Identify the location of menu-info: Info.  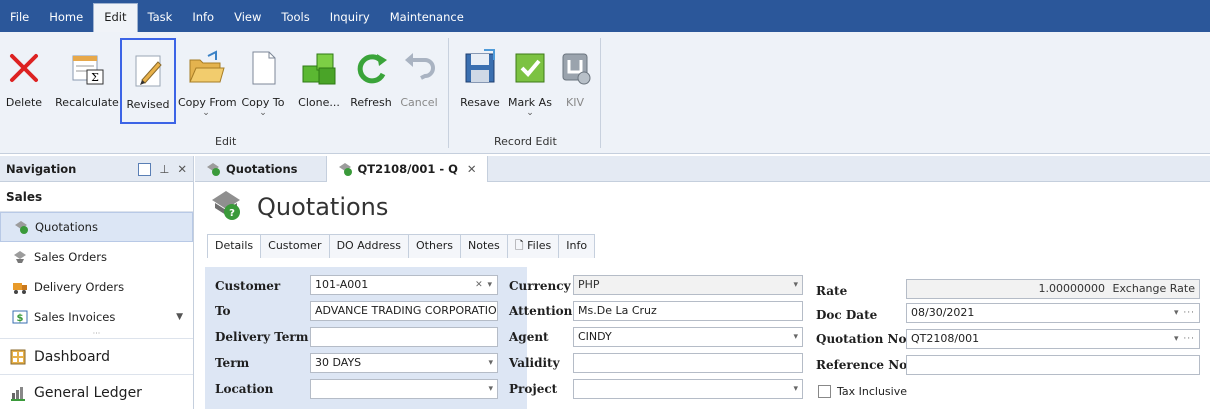
(203, 18).